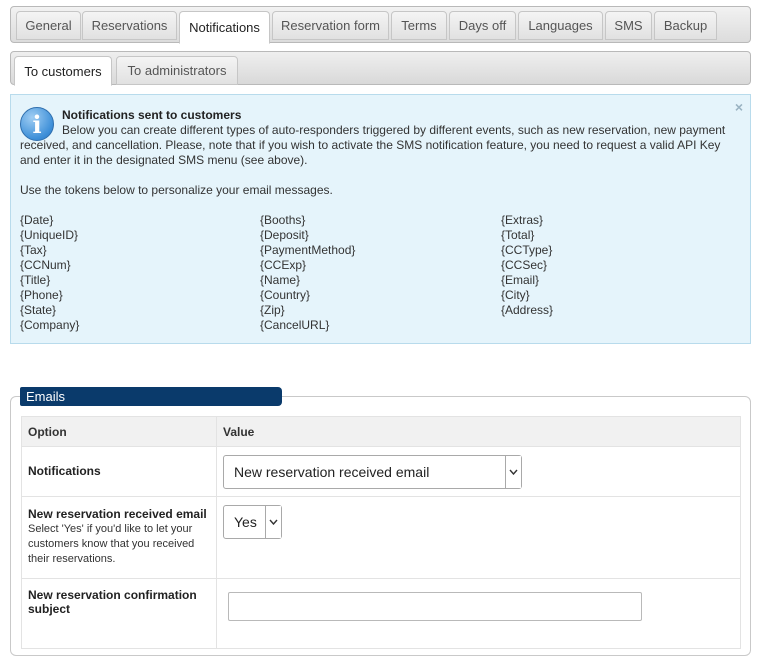  I want to click on tab-backup: Backup, so click(685, 25).